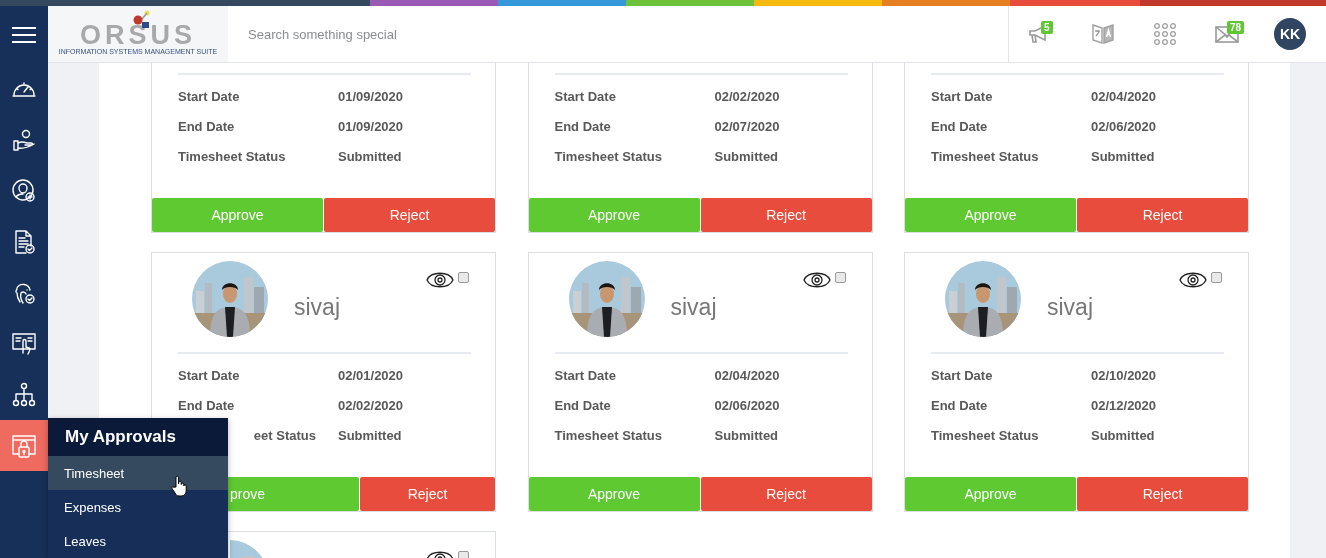  I want to click on hand-cursor-icon, so click(179, 486).